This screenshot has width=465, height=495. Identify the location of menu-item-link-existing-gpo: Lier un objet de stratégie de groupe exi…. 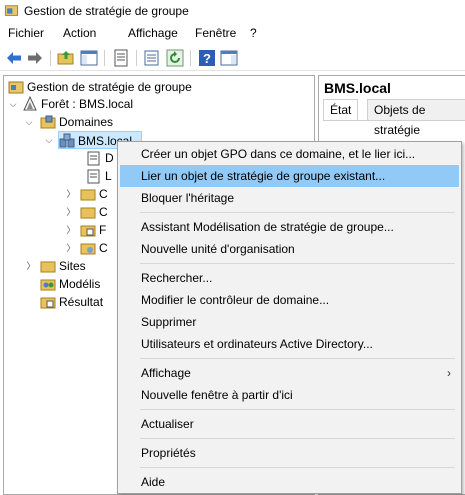
(289, 176).